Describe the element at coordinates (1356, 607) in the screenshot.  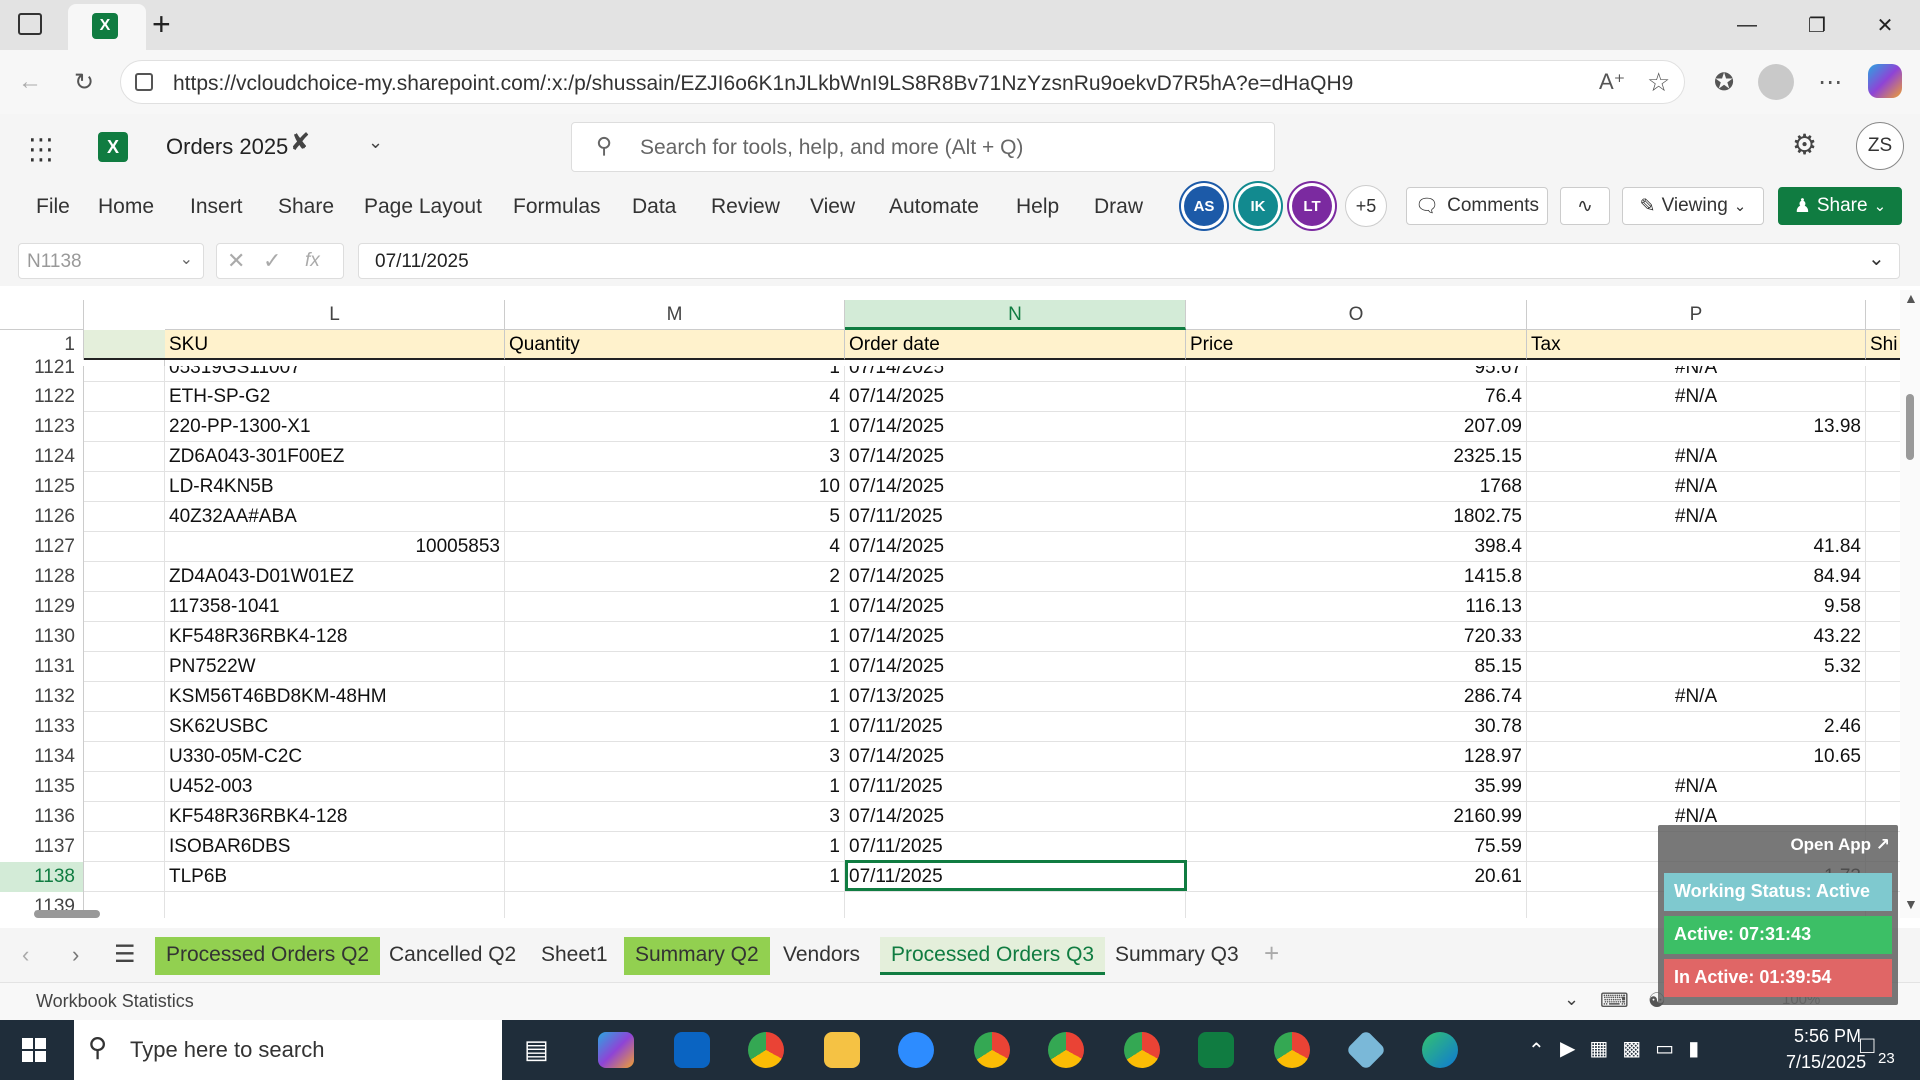
I see `table-cell: 116.13` at that location.